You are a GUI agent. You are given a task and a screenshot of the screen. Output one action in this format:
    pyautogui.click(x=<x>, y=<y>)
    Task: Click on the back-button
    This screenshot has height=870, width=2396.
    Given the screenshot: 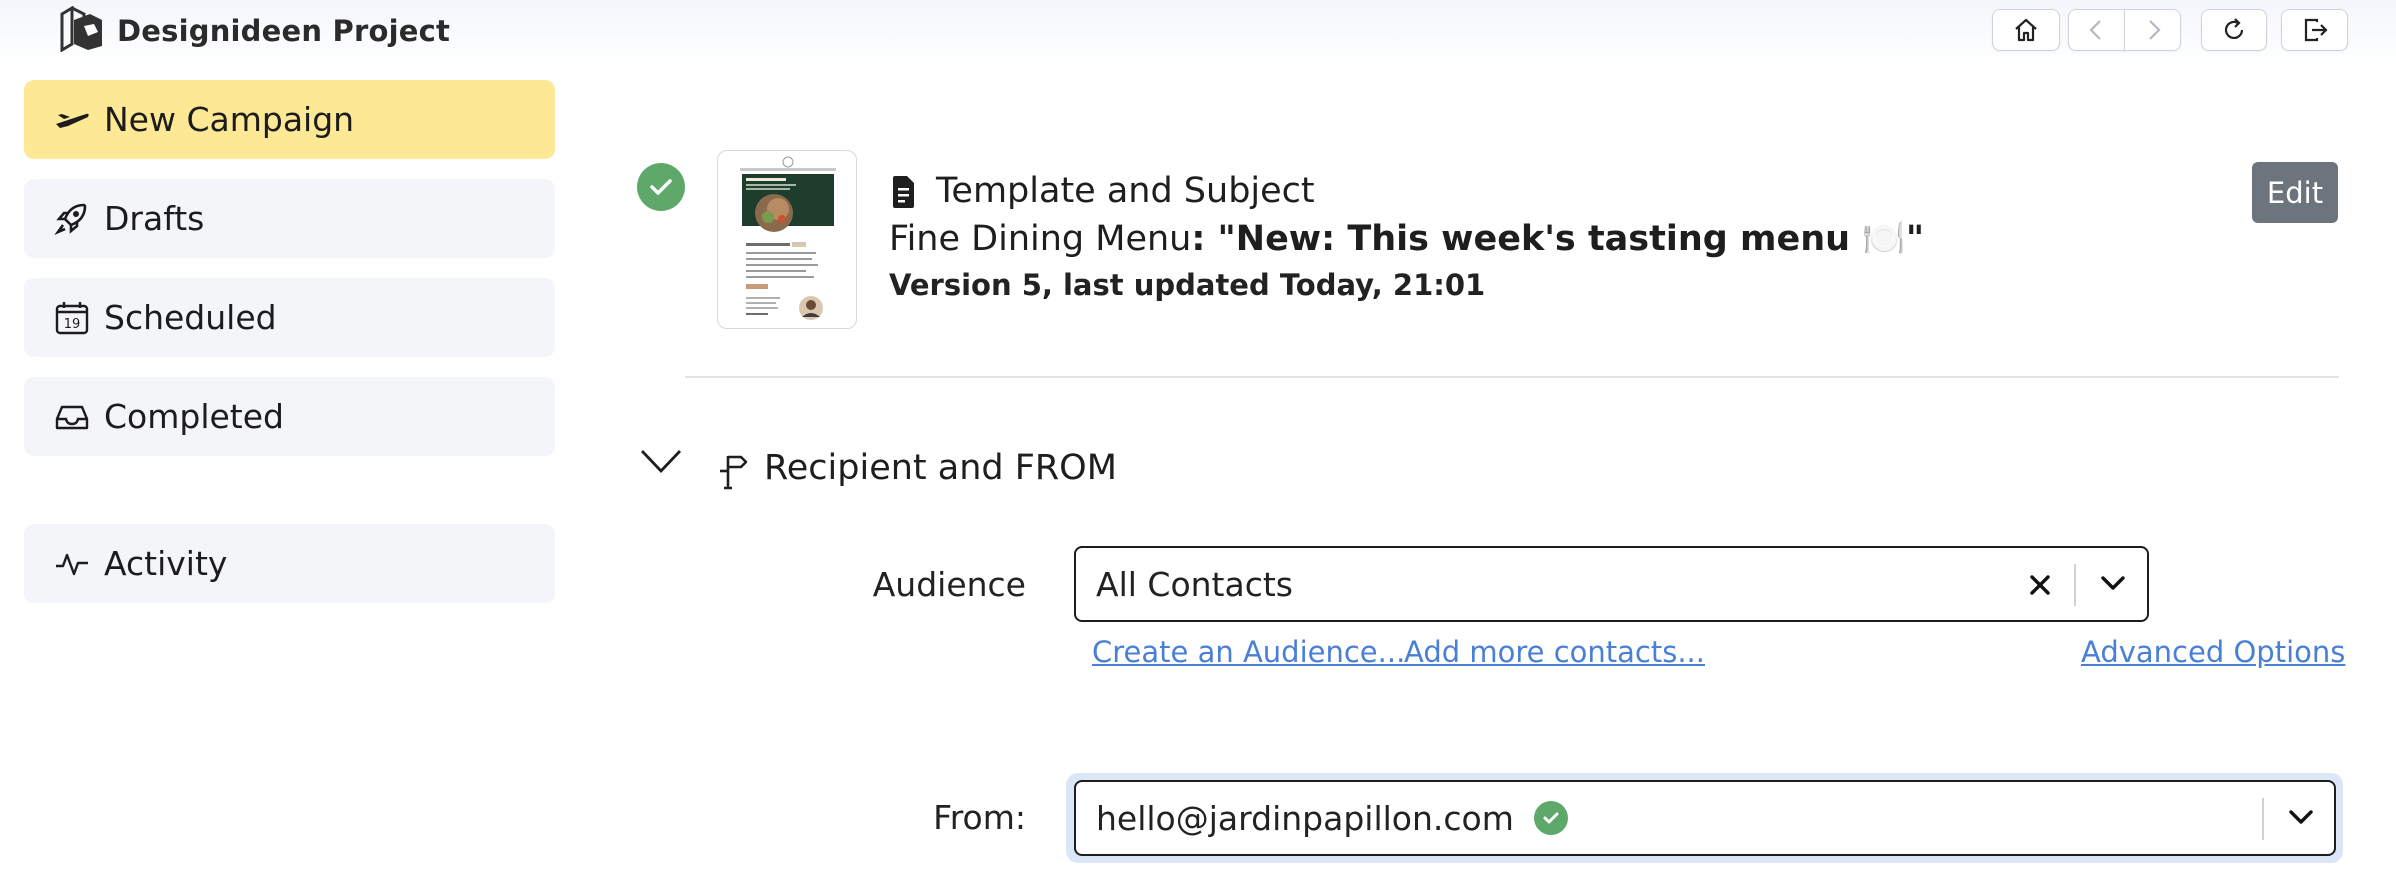 What is the action you would take?
    pyautogui.click(x=2096, y=30)
    